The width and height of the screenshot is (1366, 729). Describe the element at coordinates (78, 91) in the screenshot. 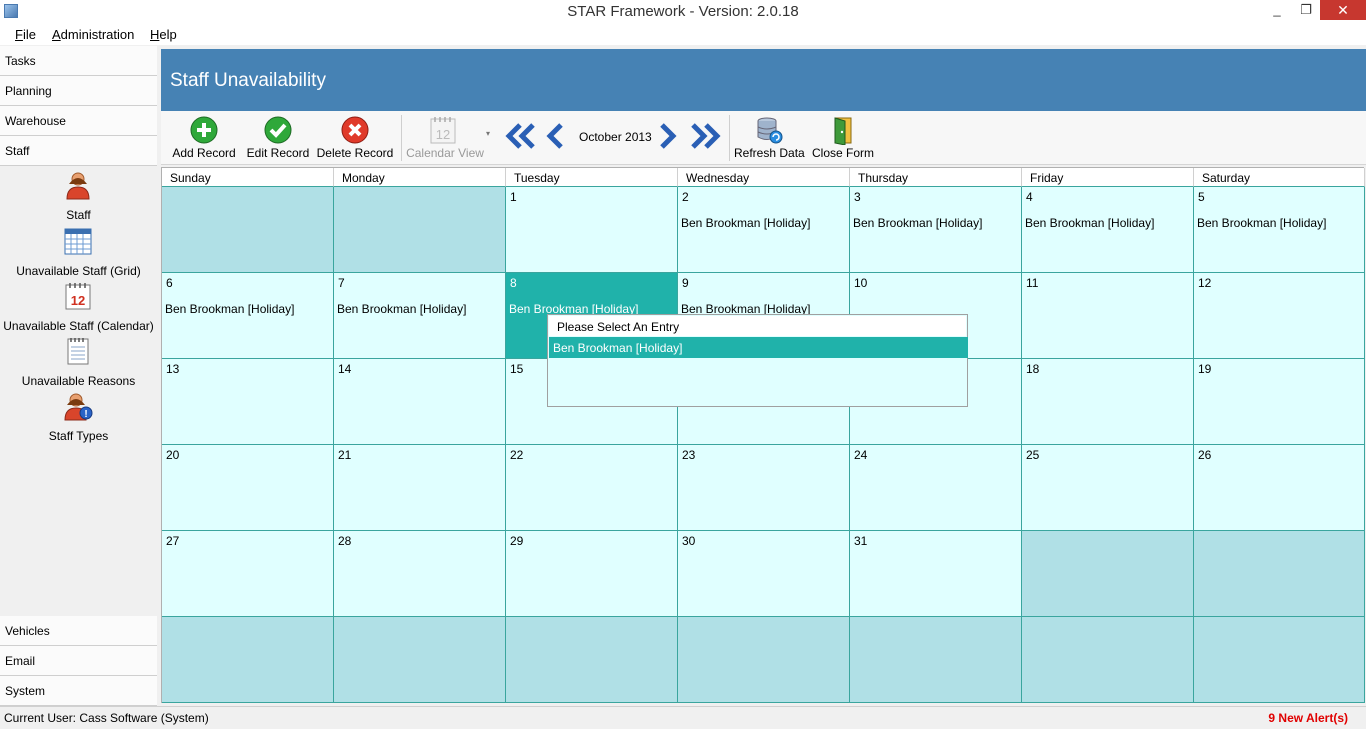

I see `nav-planning: Planning` at that location.